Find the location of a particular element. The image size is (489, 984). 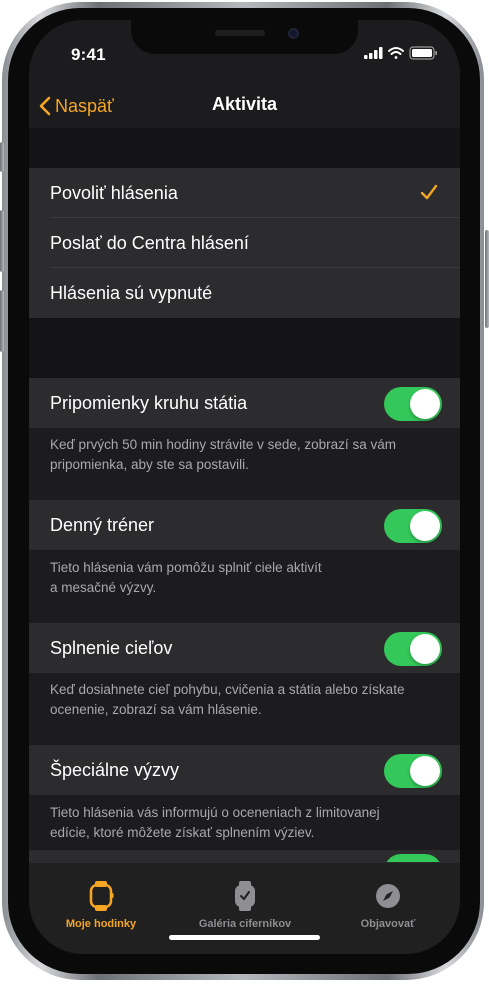

side-button is located at coordinates (487, 279).